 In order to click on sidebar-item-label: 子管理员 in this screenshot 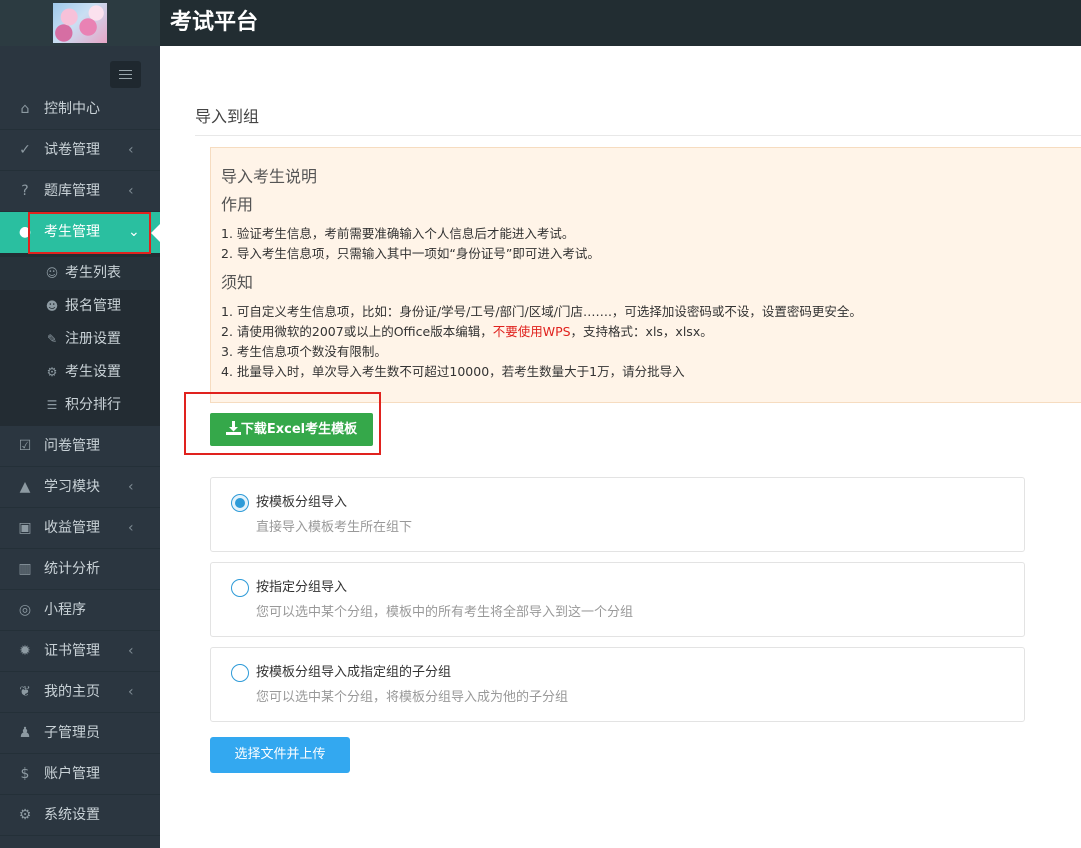, I will do `click(72, 733)`.